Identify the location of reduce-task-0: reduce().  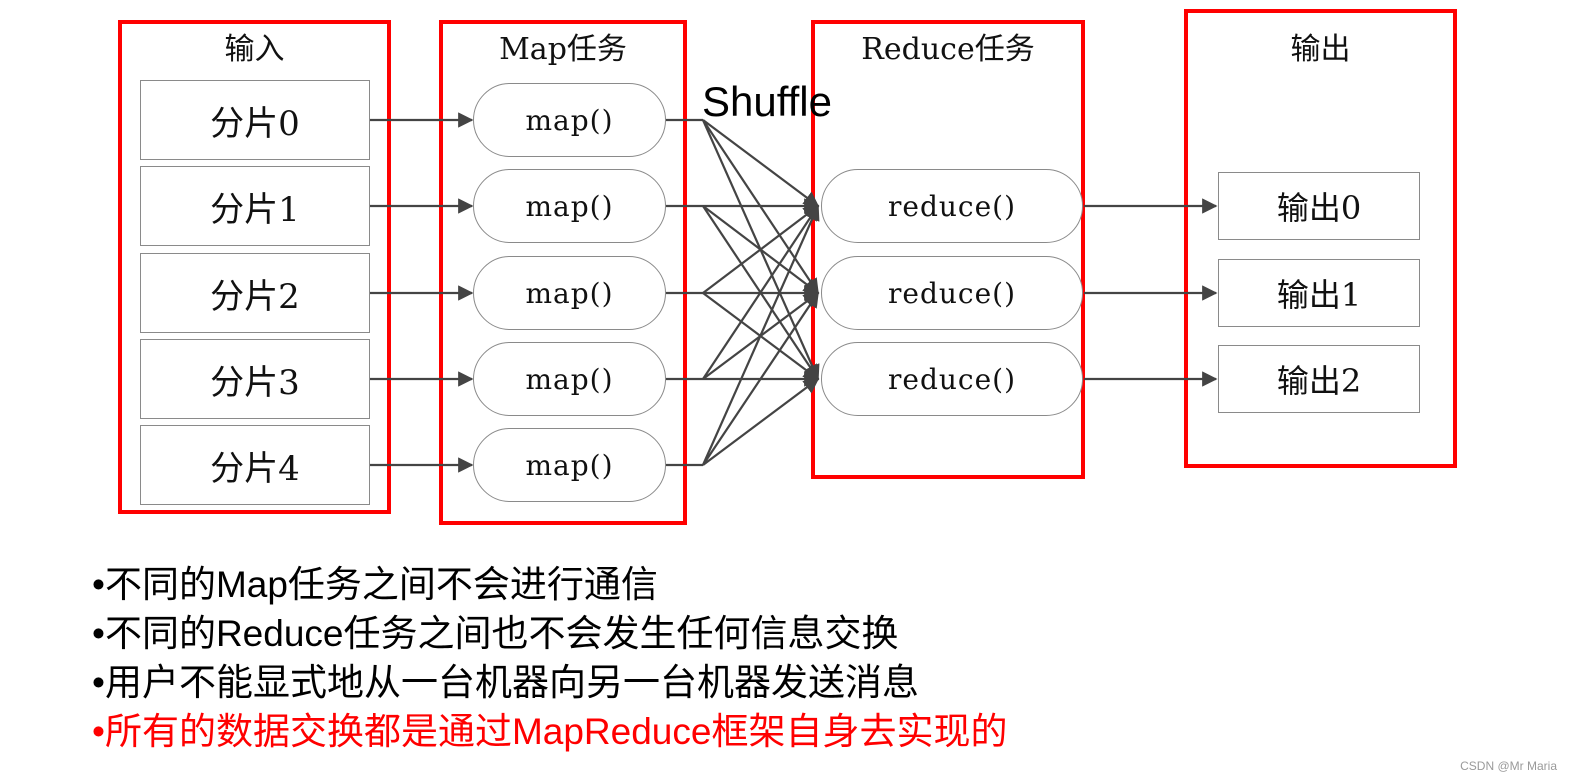
(952, 206).